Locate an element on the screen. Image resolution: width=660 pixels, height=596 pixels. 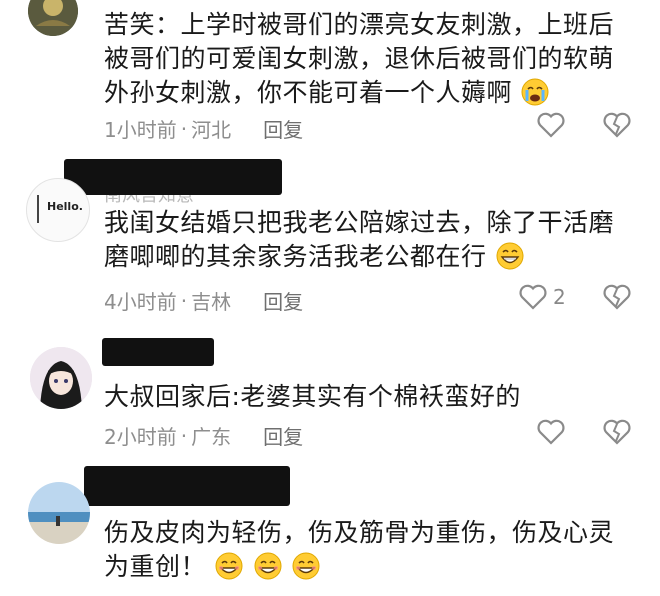
location: 广东 is located at coordinates (211, 437).